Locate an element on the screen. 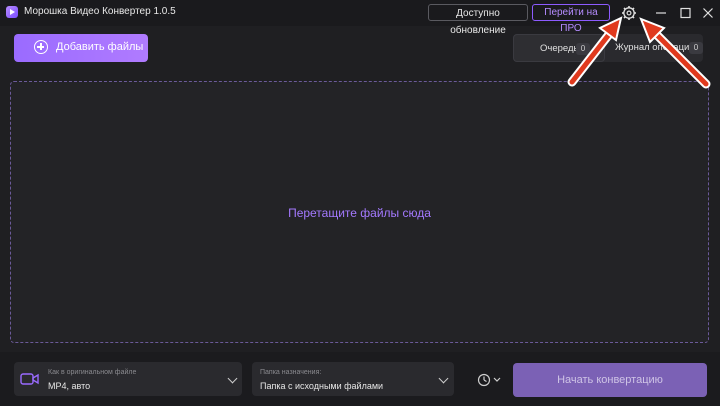 The height and width of the screenshot is (406, 720). timer-icon is located at coordinates (489, 380).